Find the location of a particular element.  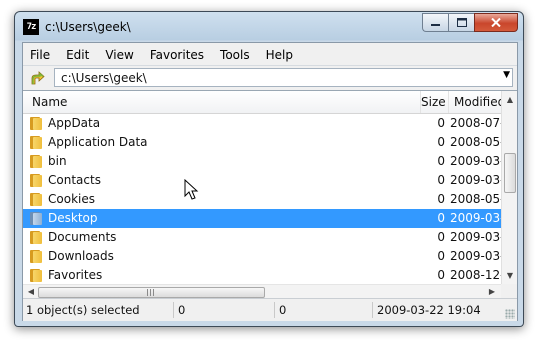

file-row: Cookies 0 2008-05-23 0 is located at coordinates (262, 199).